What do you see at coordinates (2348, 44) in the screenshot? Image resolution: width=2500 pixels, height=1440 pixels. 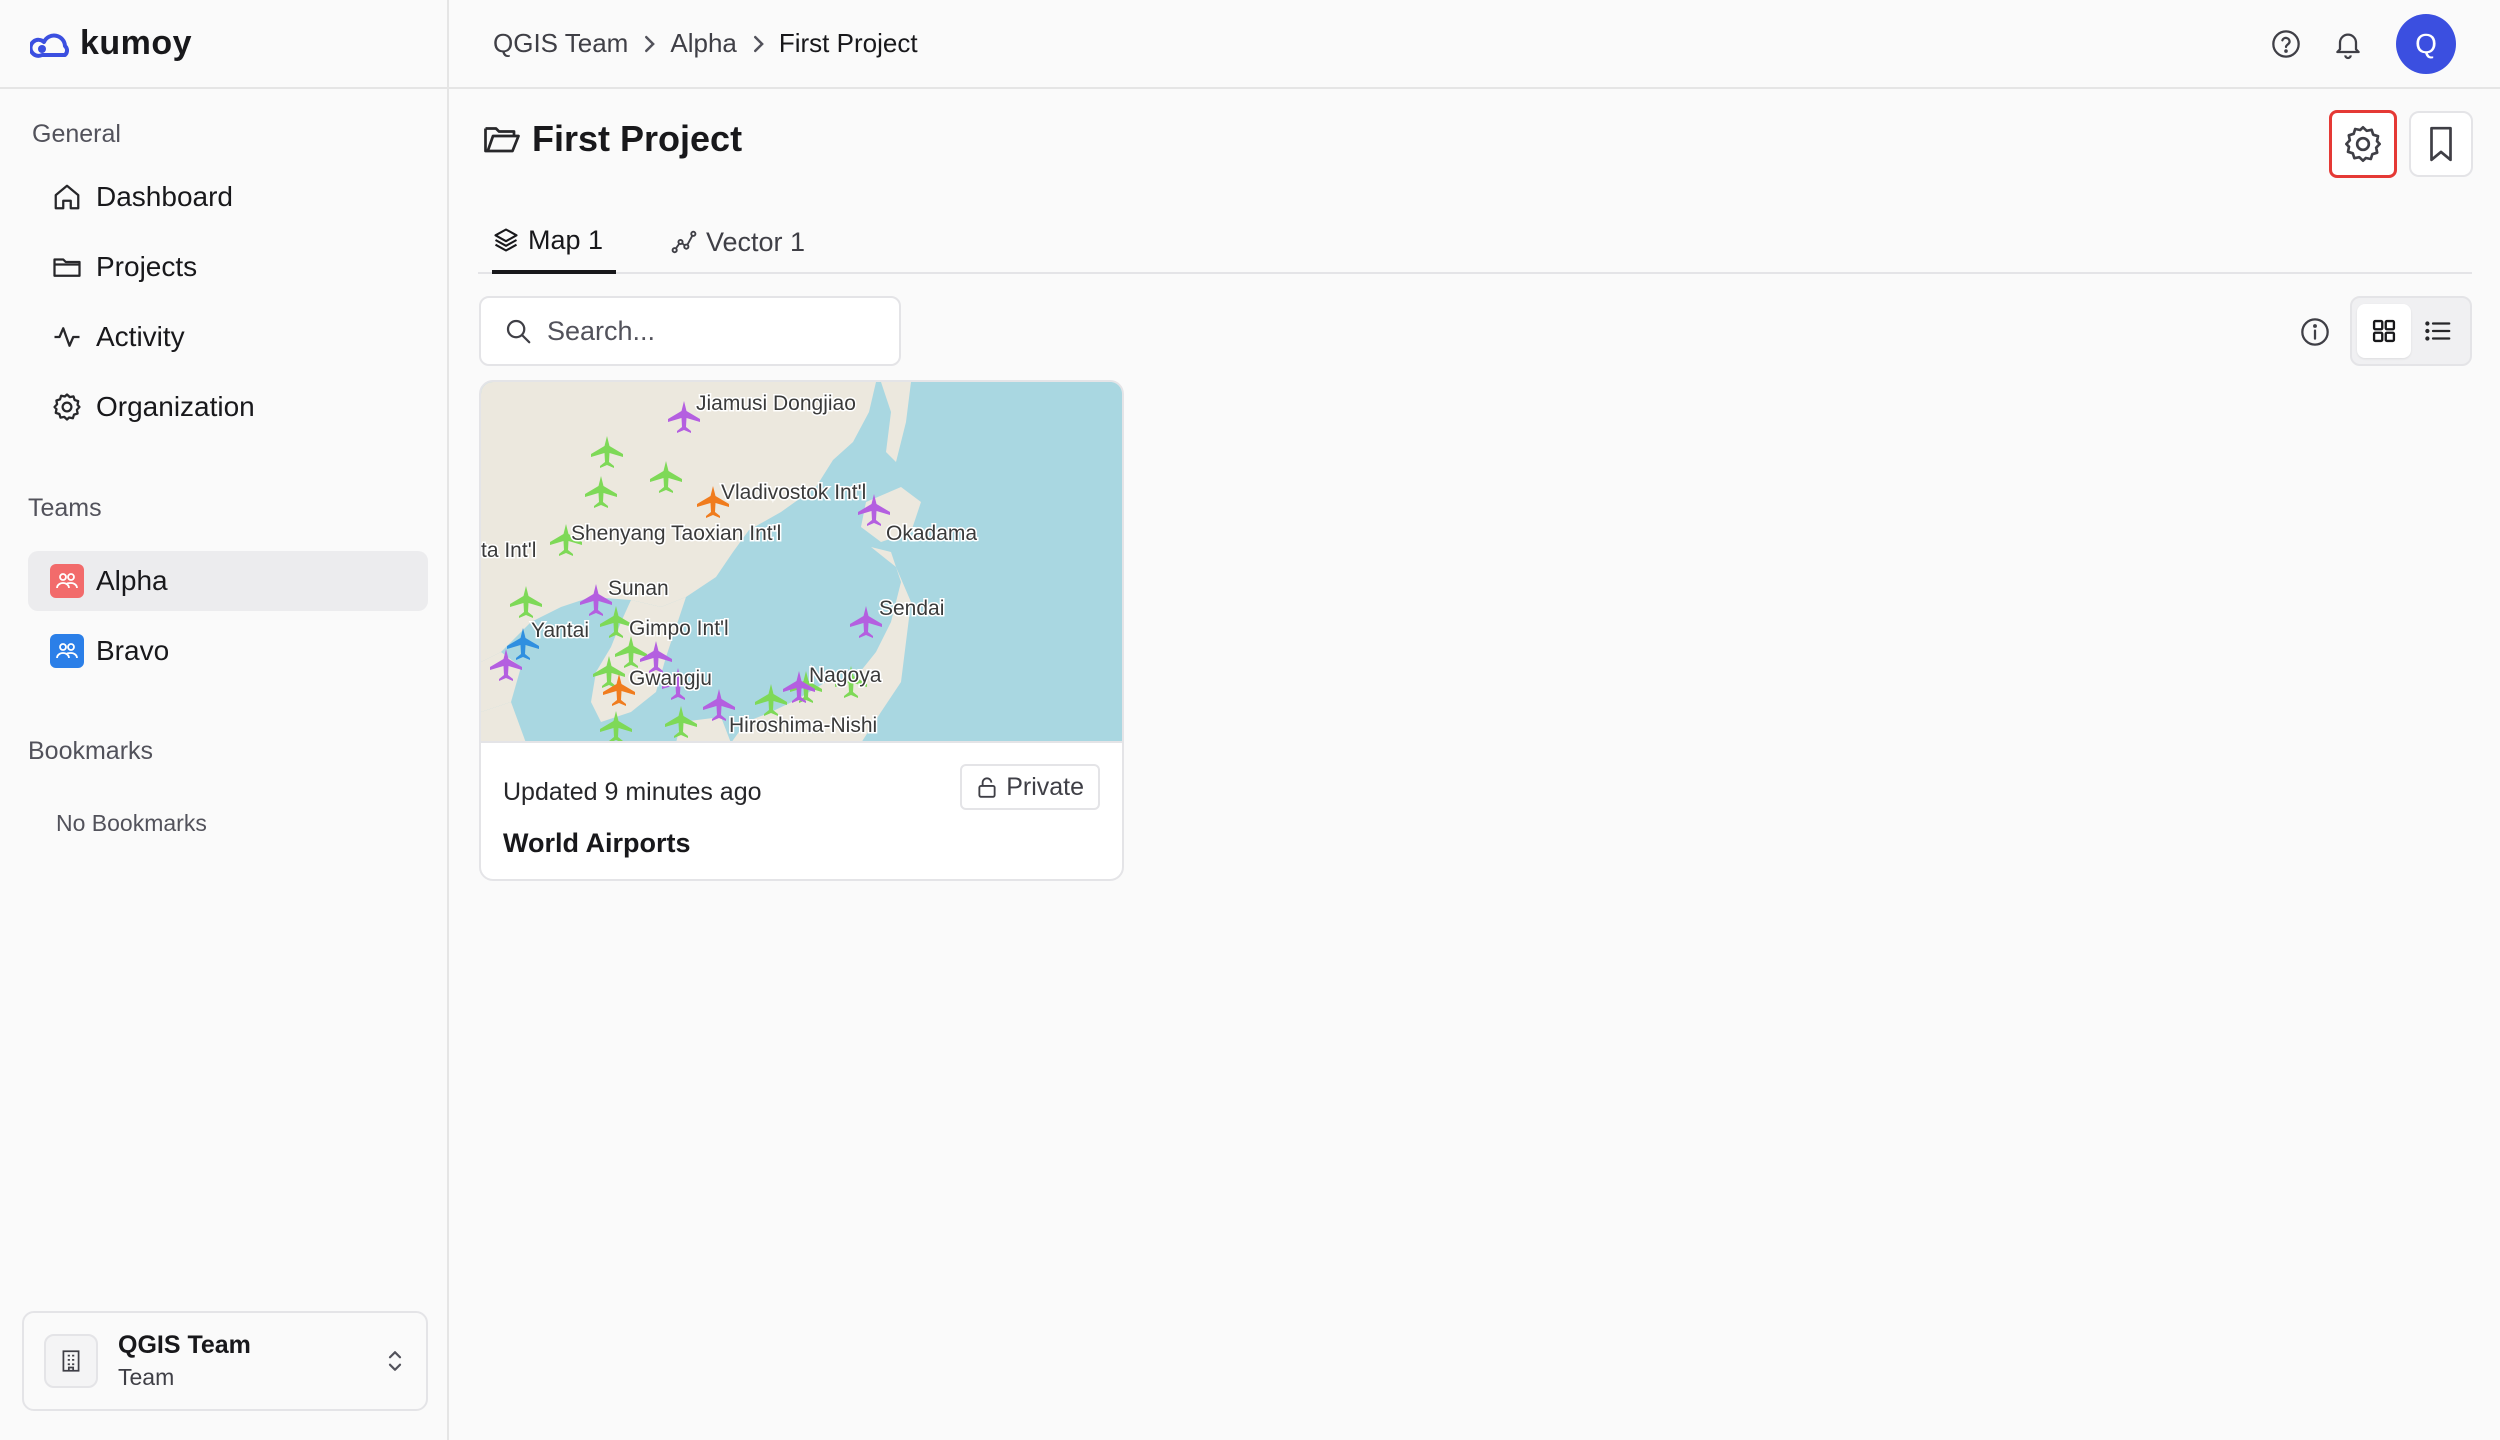 I see `bell-icon` at bounding box center [2348, 44].